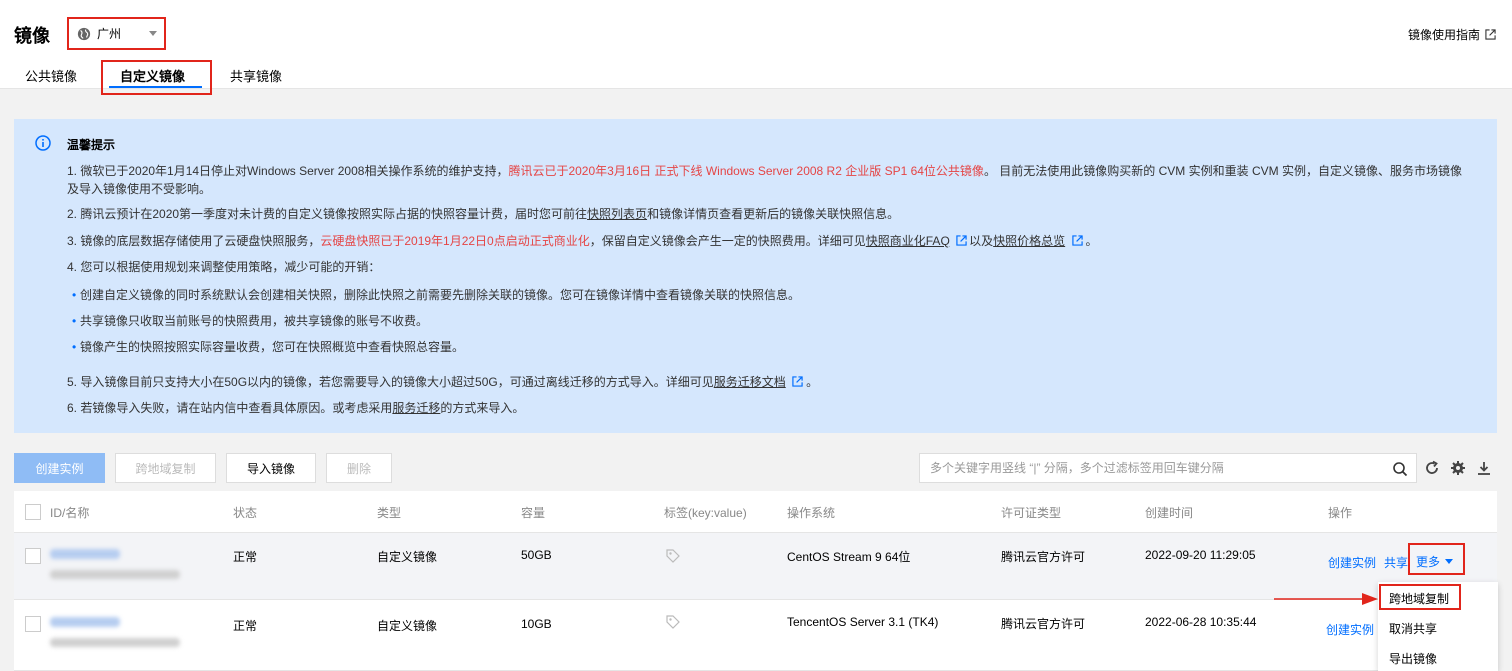 The image size is (1512, 671). I want to click on search-input, so click(1160, 468).